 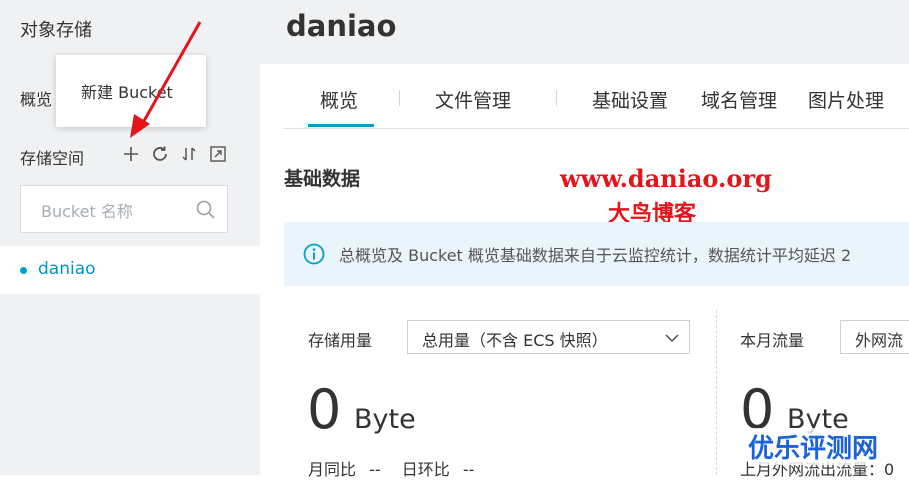 I want to click on storage-space-label: 存储空间, so click(x=52, y=158).